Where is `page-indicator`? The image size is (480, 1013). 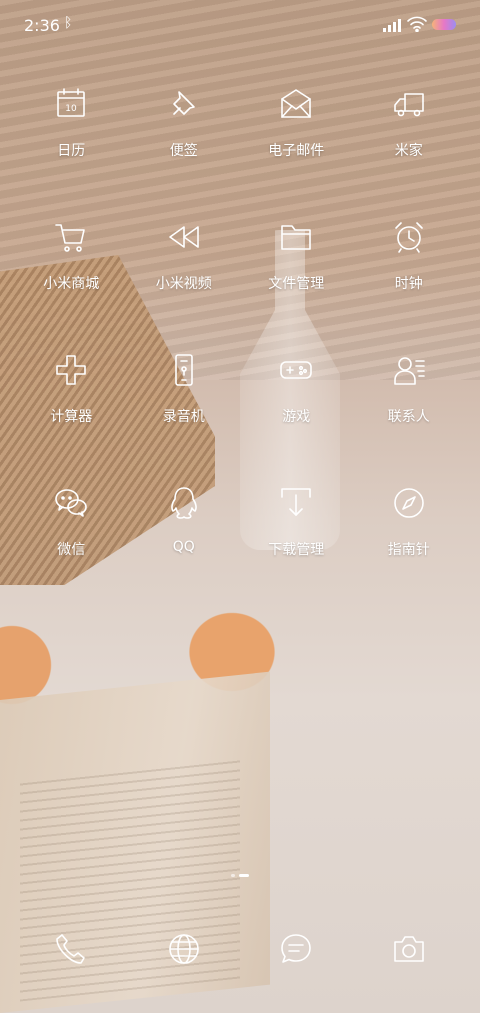
page-indicator is located at coordinates (240, 876).